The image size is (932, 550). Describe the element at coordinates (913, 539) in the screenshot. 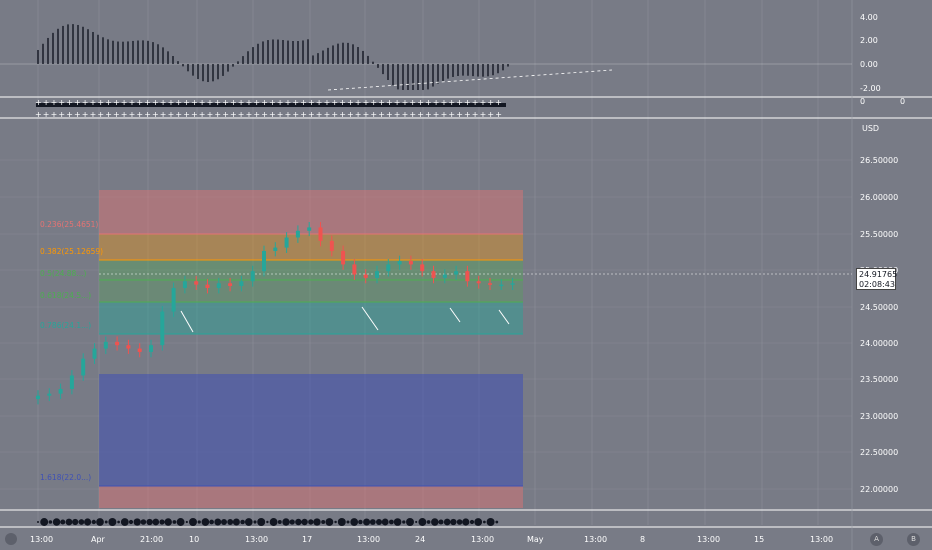

I see `log-scale-button: B` at that location.